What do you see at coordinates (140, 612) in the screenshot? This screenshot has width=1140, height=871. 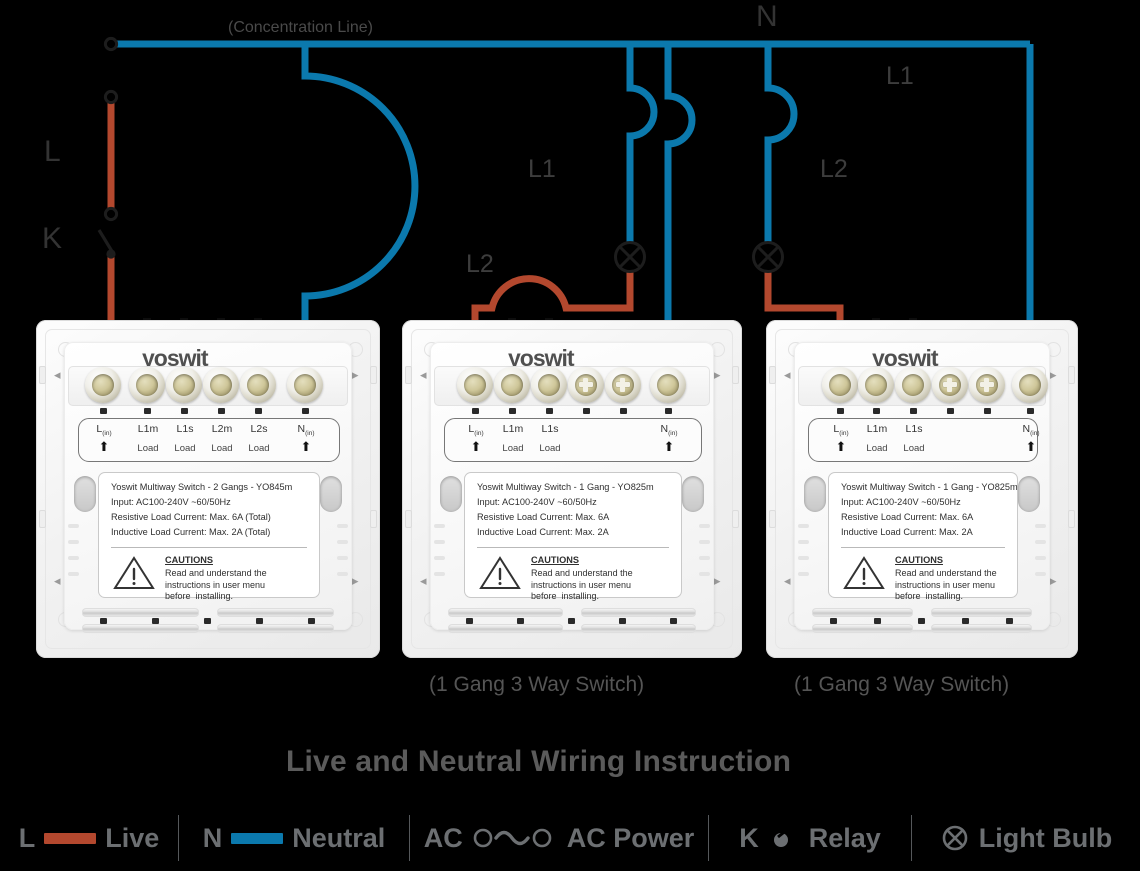 I see `panel-1-rocker-left-top` at bounding box center [140, 612].